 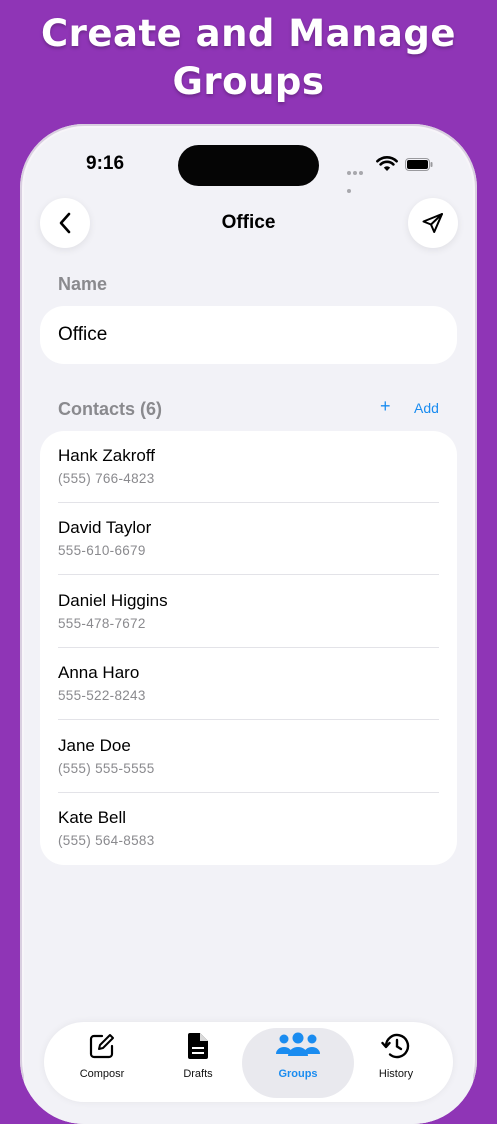 I want to click on tab-bar: Composr Drafts Groups History, so click(x=248, y=1062).